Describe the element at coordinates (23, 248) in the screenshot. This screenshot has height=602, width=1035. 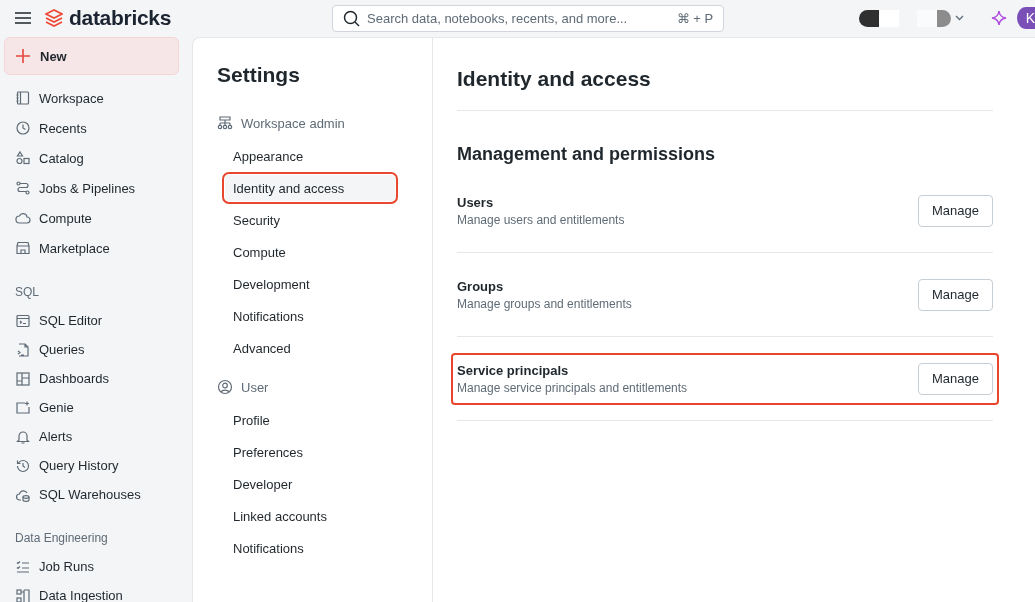
I see `store-icon` at that location.